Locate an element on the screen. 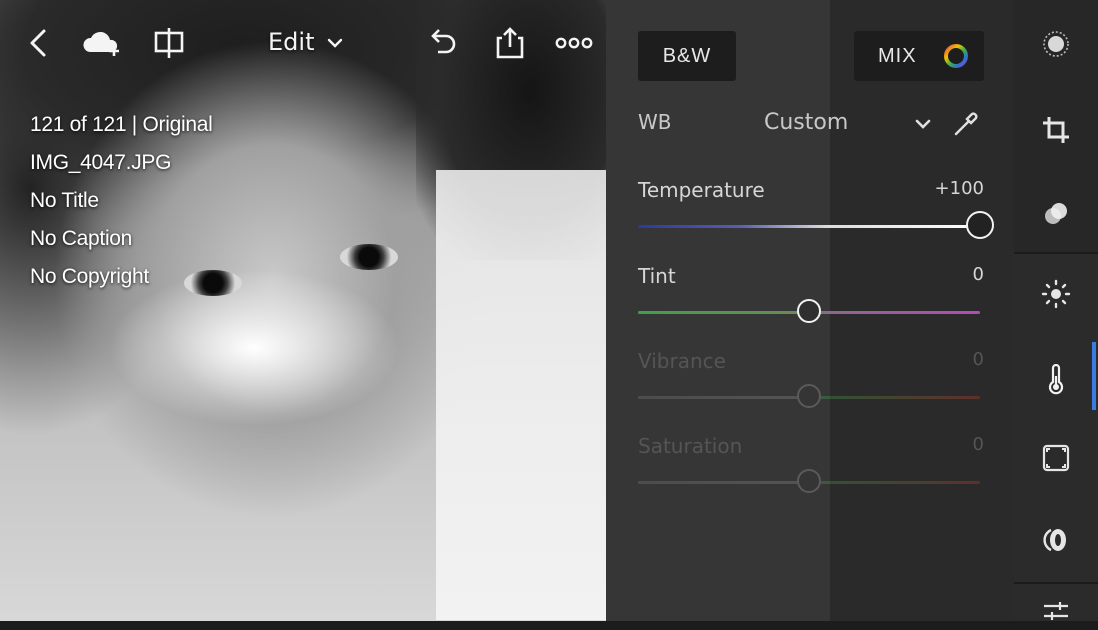 The height and width of the screenshot is (630, 1098). active-tool-indicator is located at coordinates (1094, 376).